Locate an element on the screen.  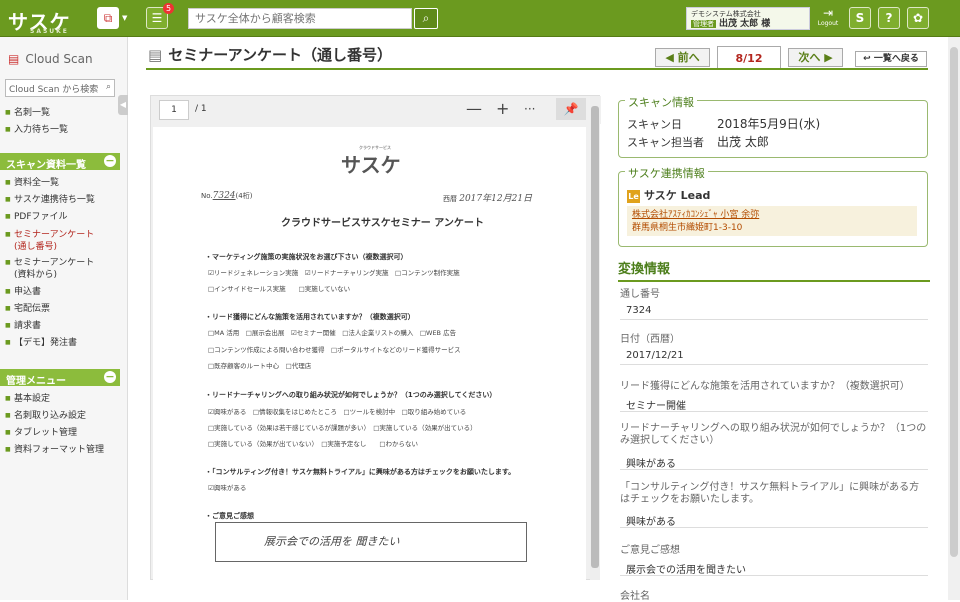
section-scan-docs: スキャン資料一覧 − is located at coordinates (60, 162).